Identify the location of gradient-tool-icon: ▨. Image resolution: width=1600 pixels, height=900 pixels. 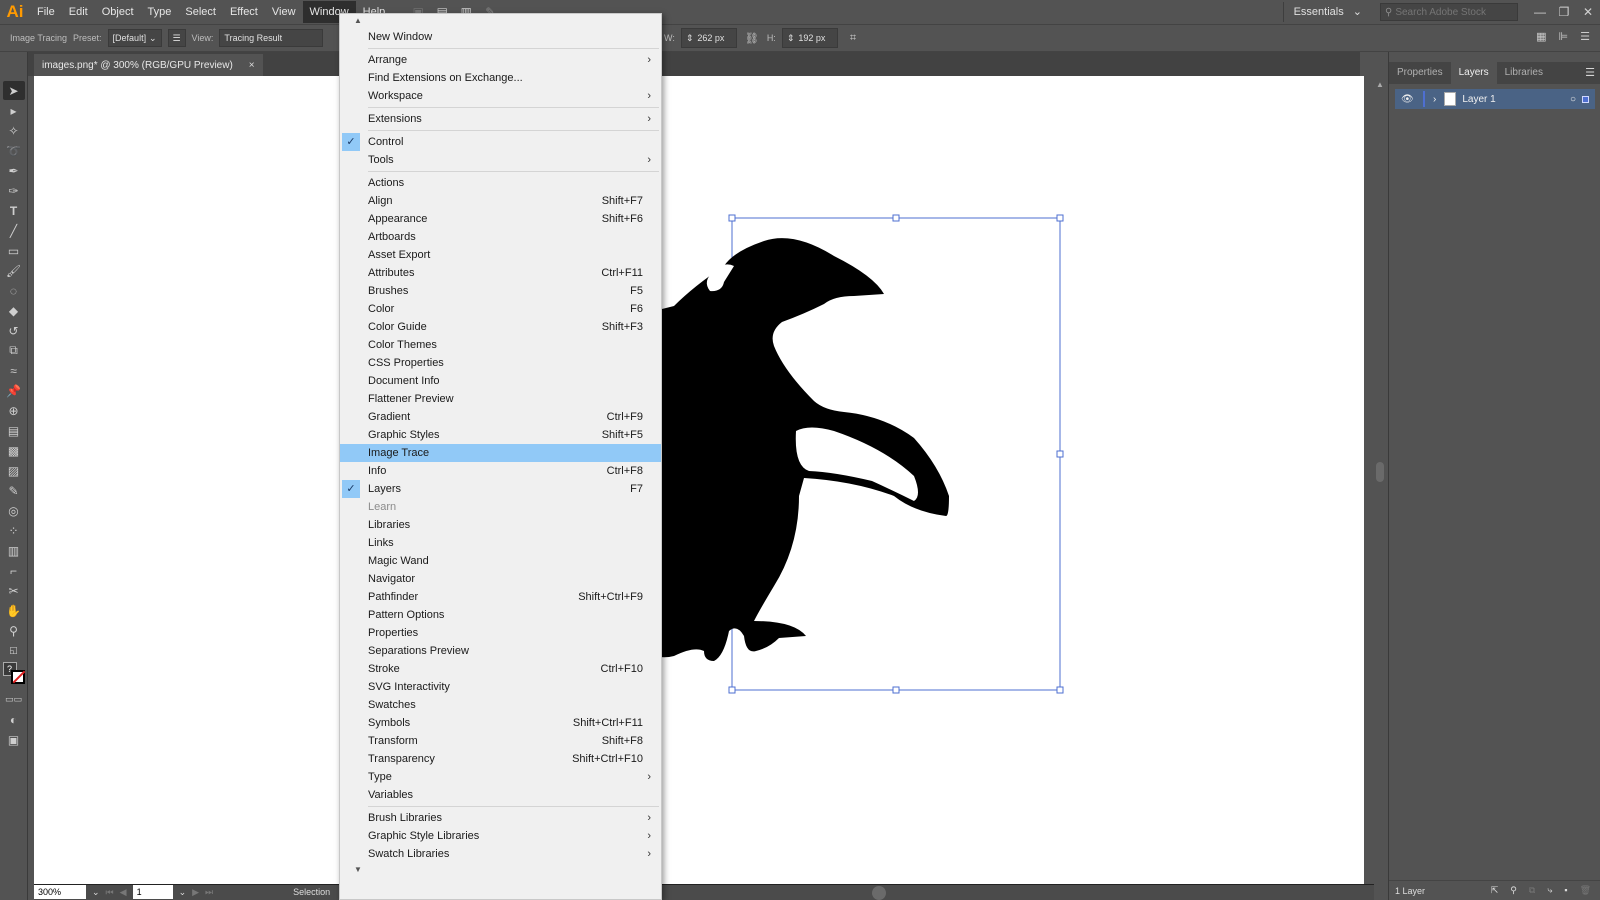
(14, 470).